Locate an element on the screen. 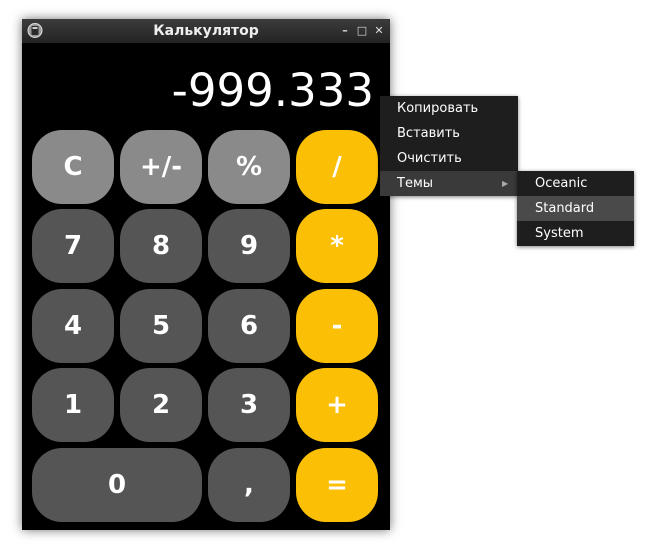  result-display: -999.333 is located at coordinates (272, 90).